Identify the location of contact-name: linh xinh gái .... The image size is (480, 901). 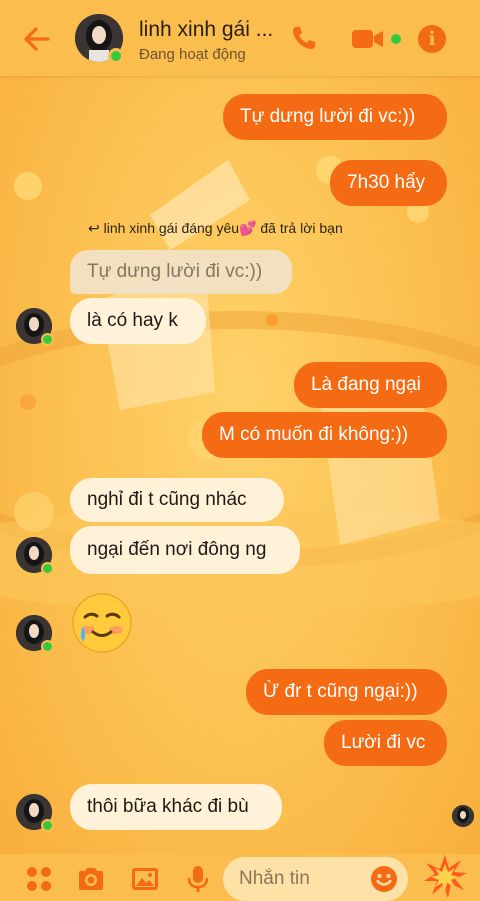
(206, 30).